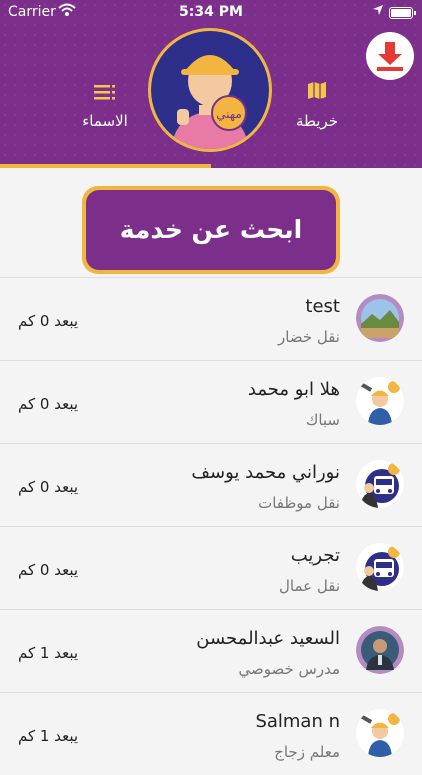 The height and width of the screenshot is (775, 422). What do you see at coordinates (322, 420) in the screenshot?
I see `worker-job: سباك` at bounding box center [322, 420].